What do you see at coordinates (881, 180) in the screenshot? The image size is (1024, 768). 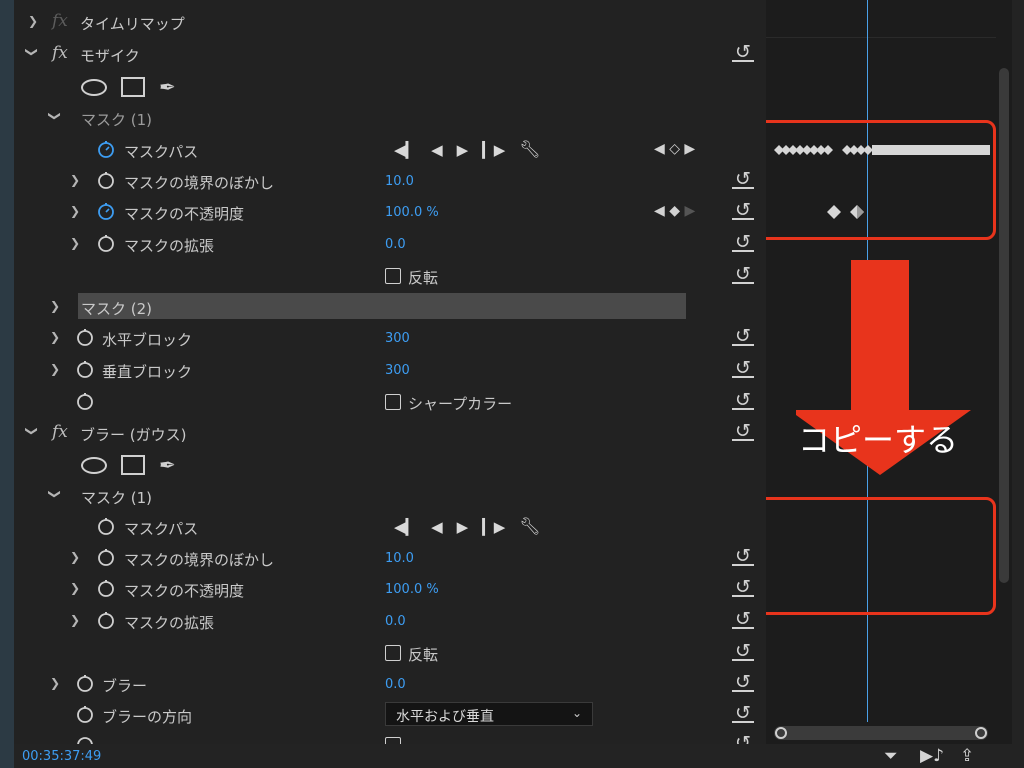 I see `highlight-box-source` at bounding box center [881, 180].